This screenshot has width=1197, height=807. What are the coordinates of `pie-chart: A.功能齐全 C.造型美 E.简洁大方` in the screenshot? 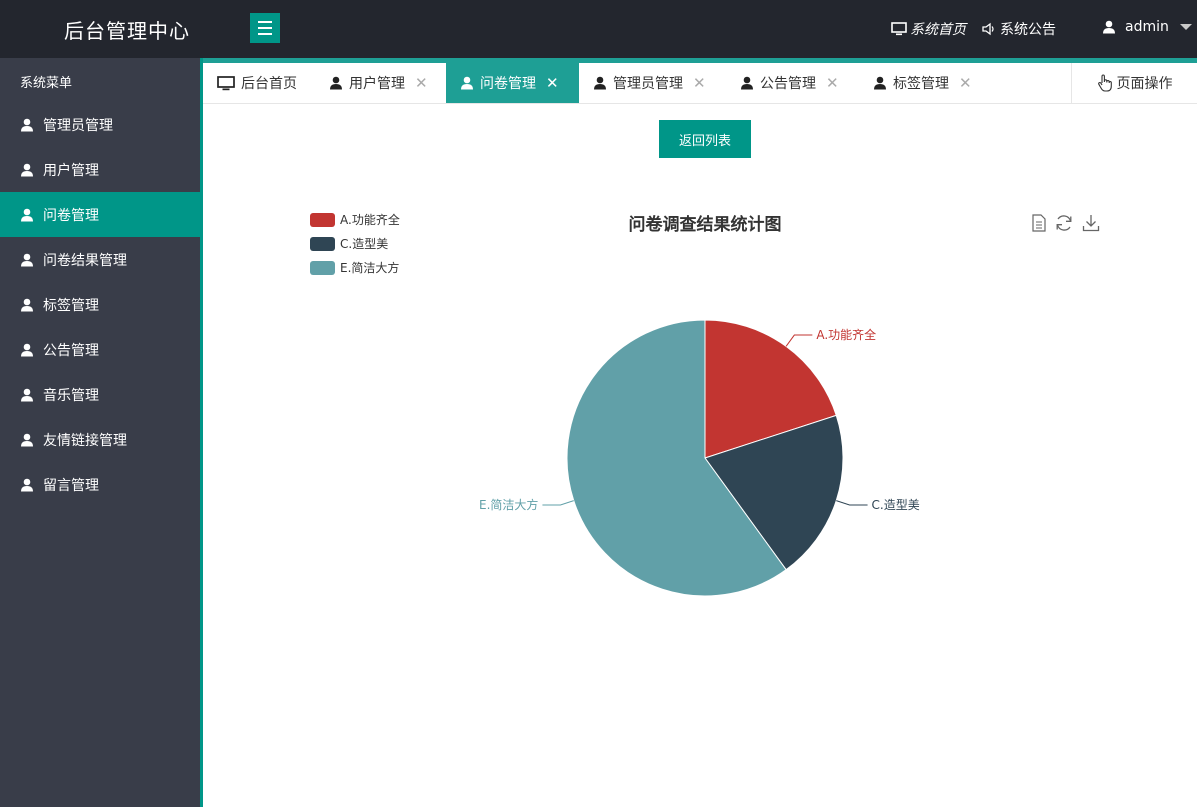 It's located at (699, 458).